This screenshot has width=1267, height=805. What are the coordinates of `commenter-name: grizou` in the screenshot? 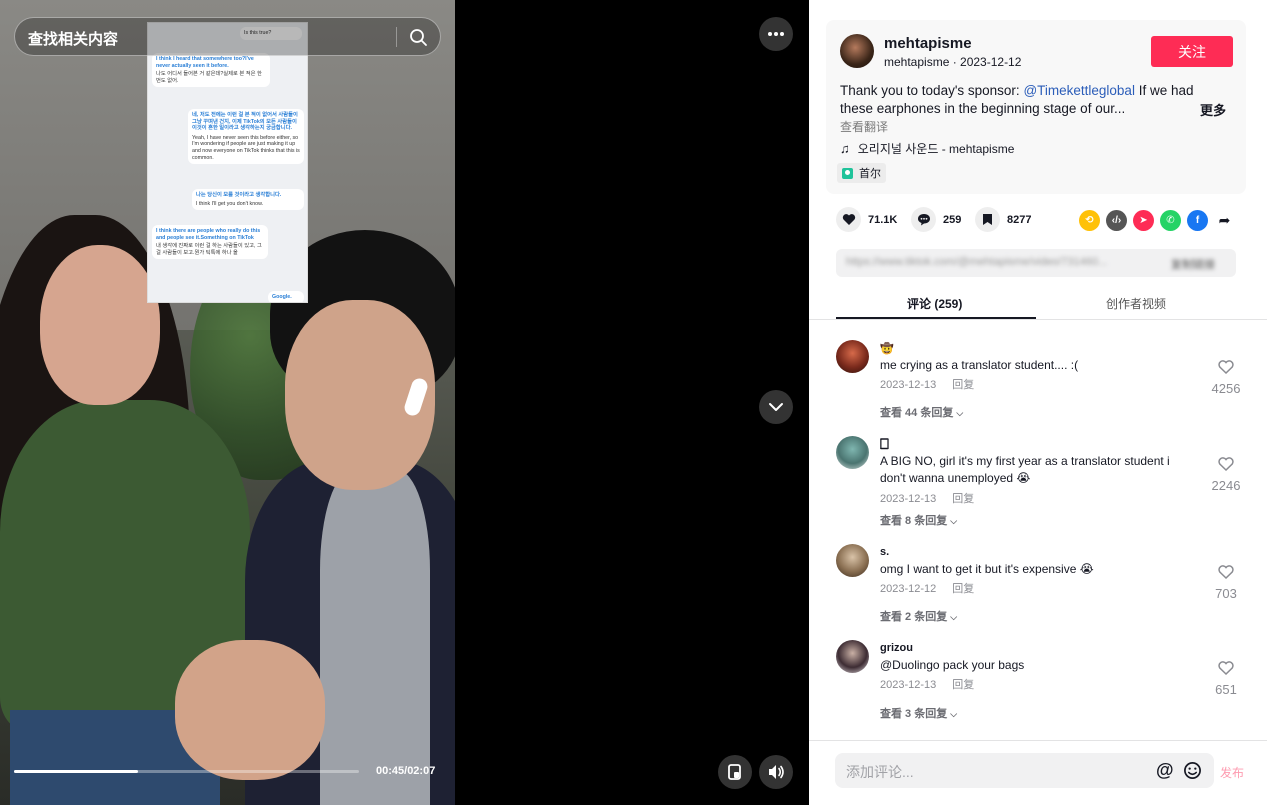 It's located at (896, 648).